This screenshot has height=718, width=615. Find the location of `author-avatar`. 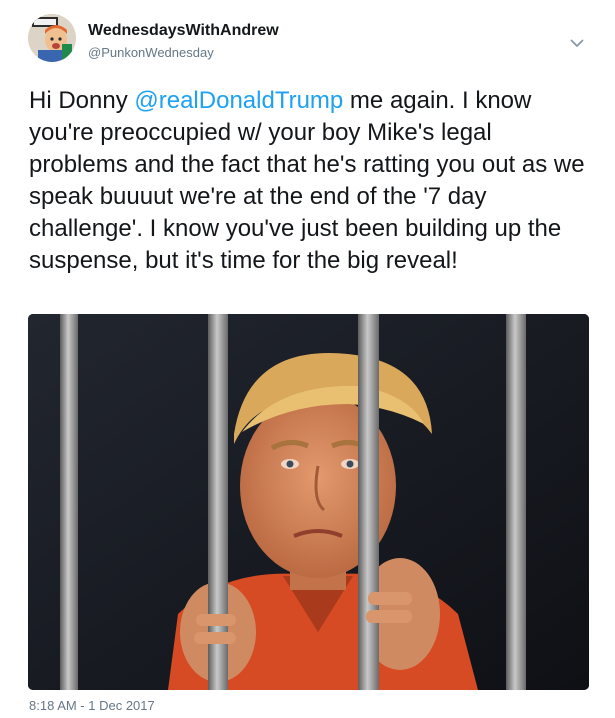

author-avatar is located at coordinates (52, 38).